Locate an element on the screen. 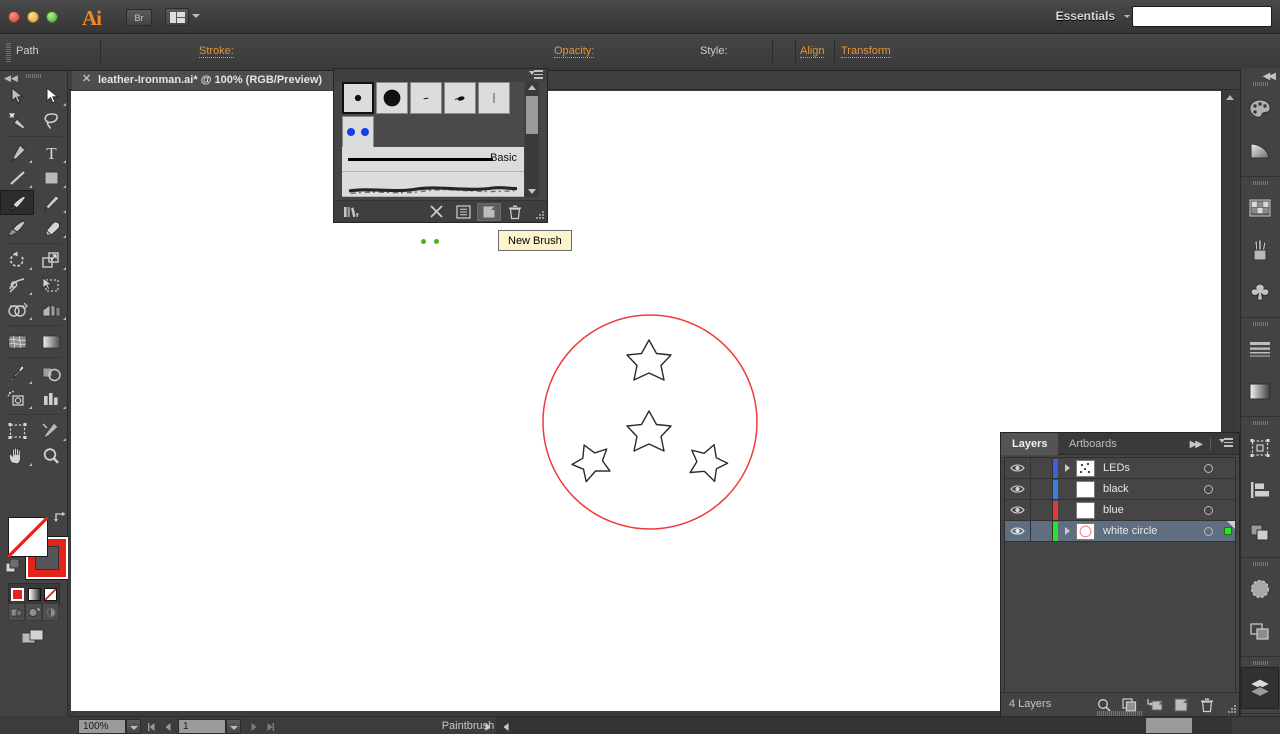  appearance-icon is located at coordinates (1260, 631).